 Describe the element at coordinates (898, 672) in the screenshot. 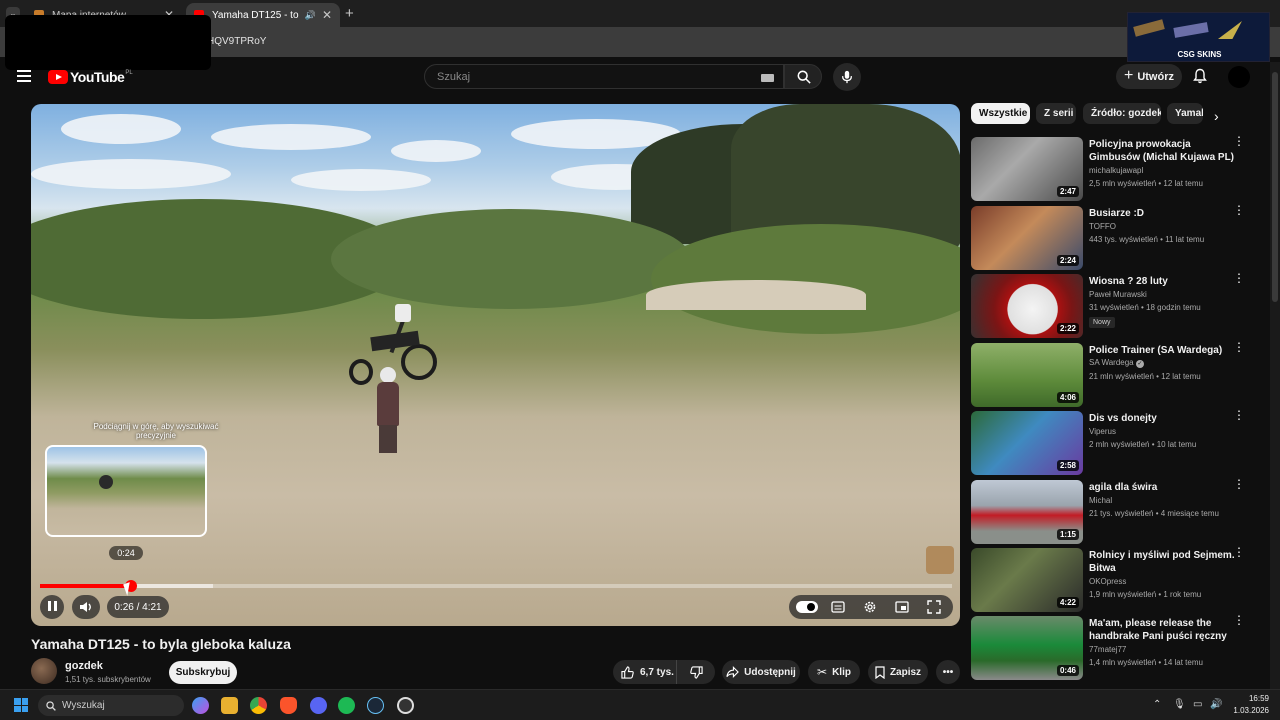

I see `save-button: Zapisz` at that location.